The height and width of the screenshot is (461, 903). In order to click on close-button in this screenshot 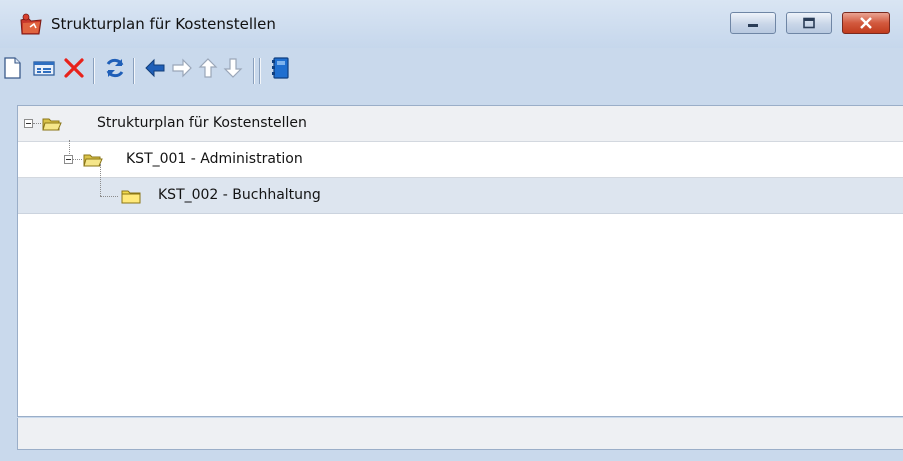, I will do `click(866, 23)`.